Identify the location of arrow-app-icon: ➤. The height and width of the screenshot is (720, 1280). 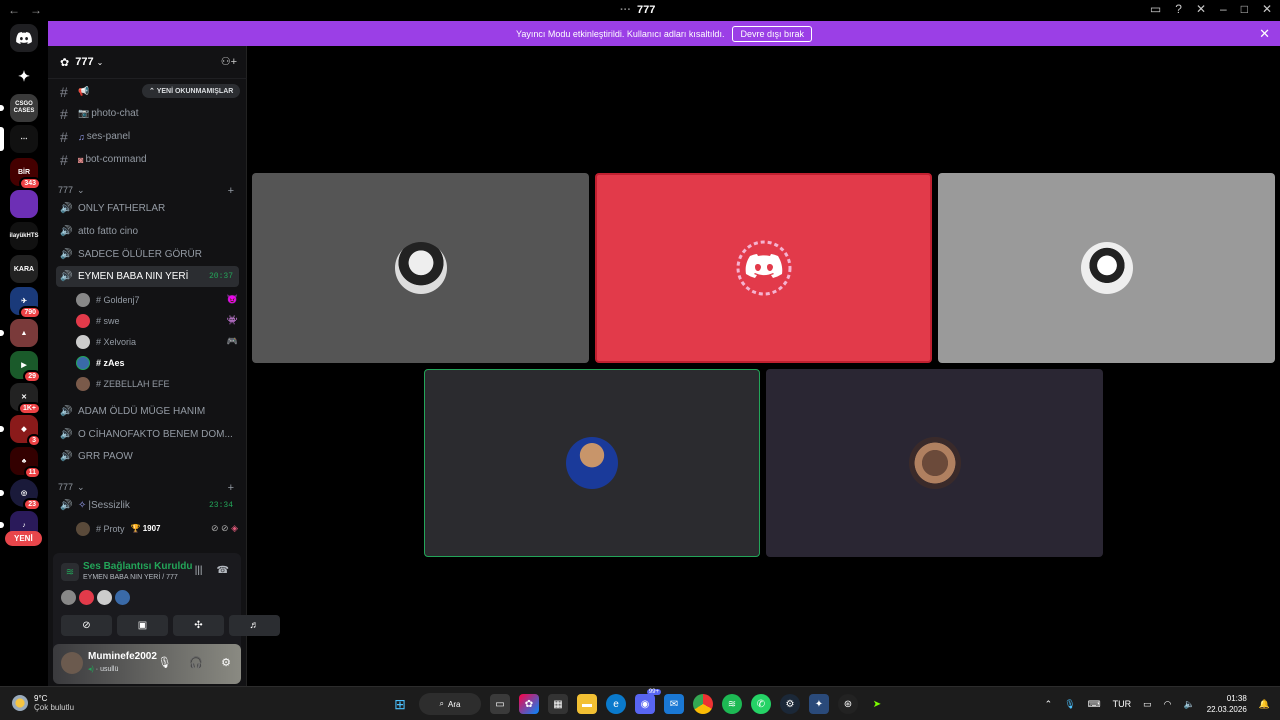
(877, 704).